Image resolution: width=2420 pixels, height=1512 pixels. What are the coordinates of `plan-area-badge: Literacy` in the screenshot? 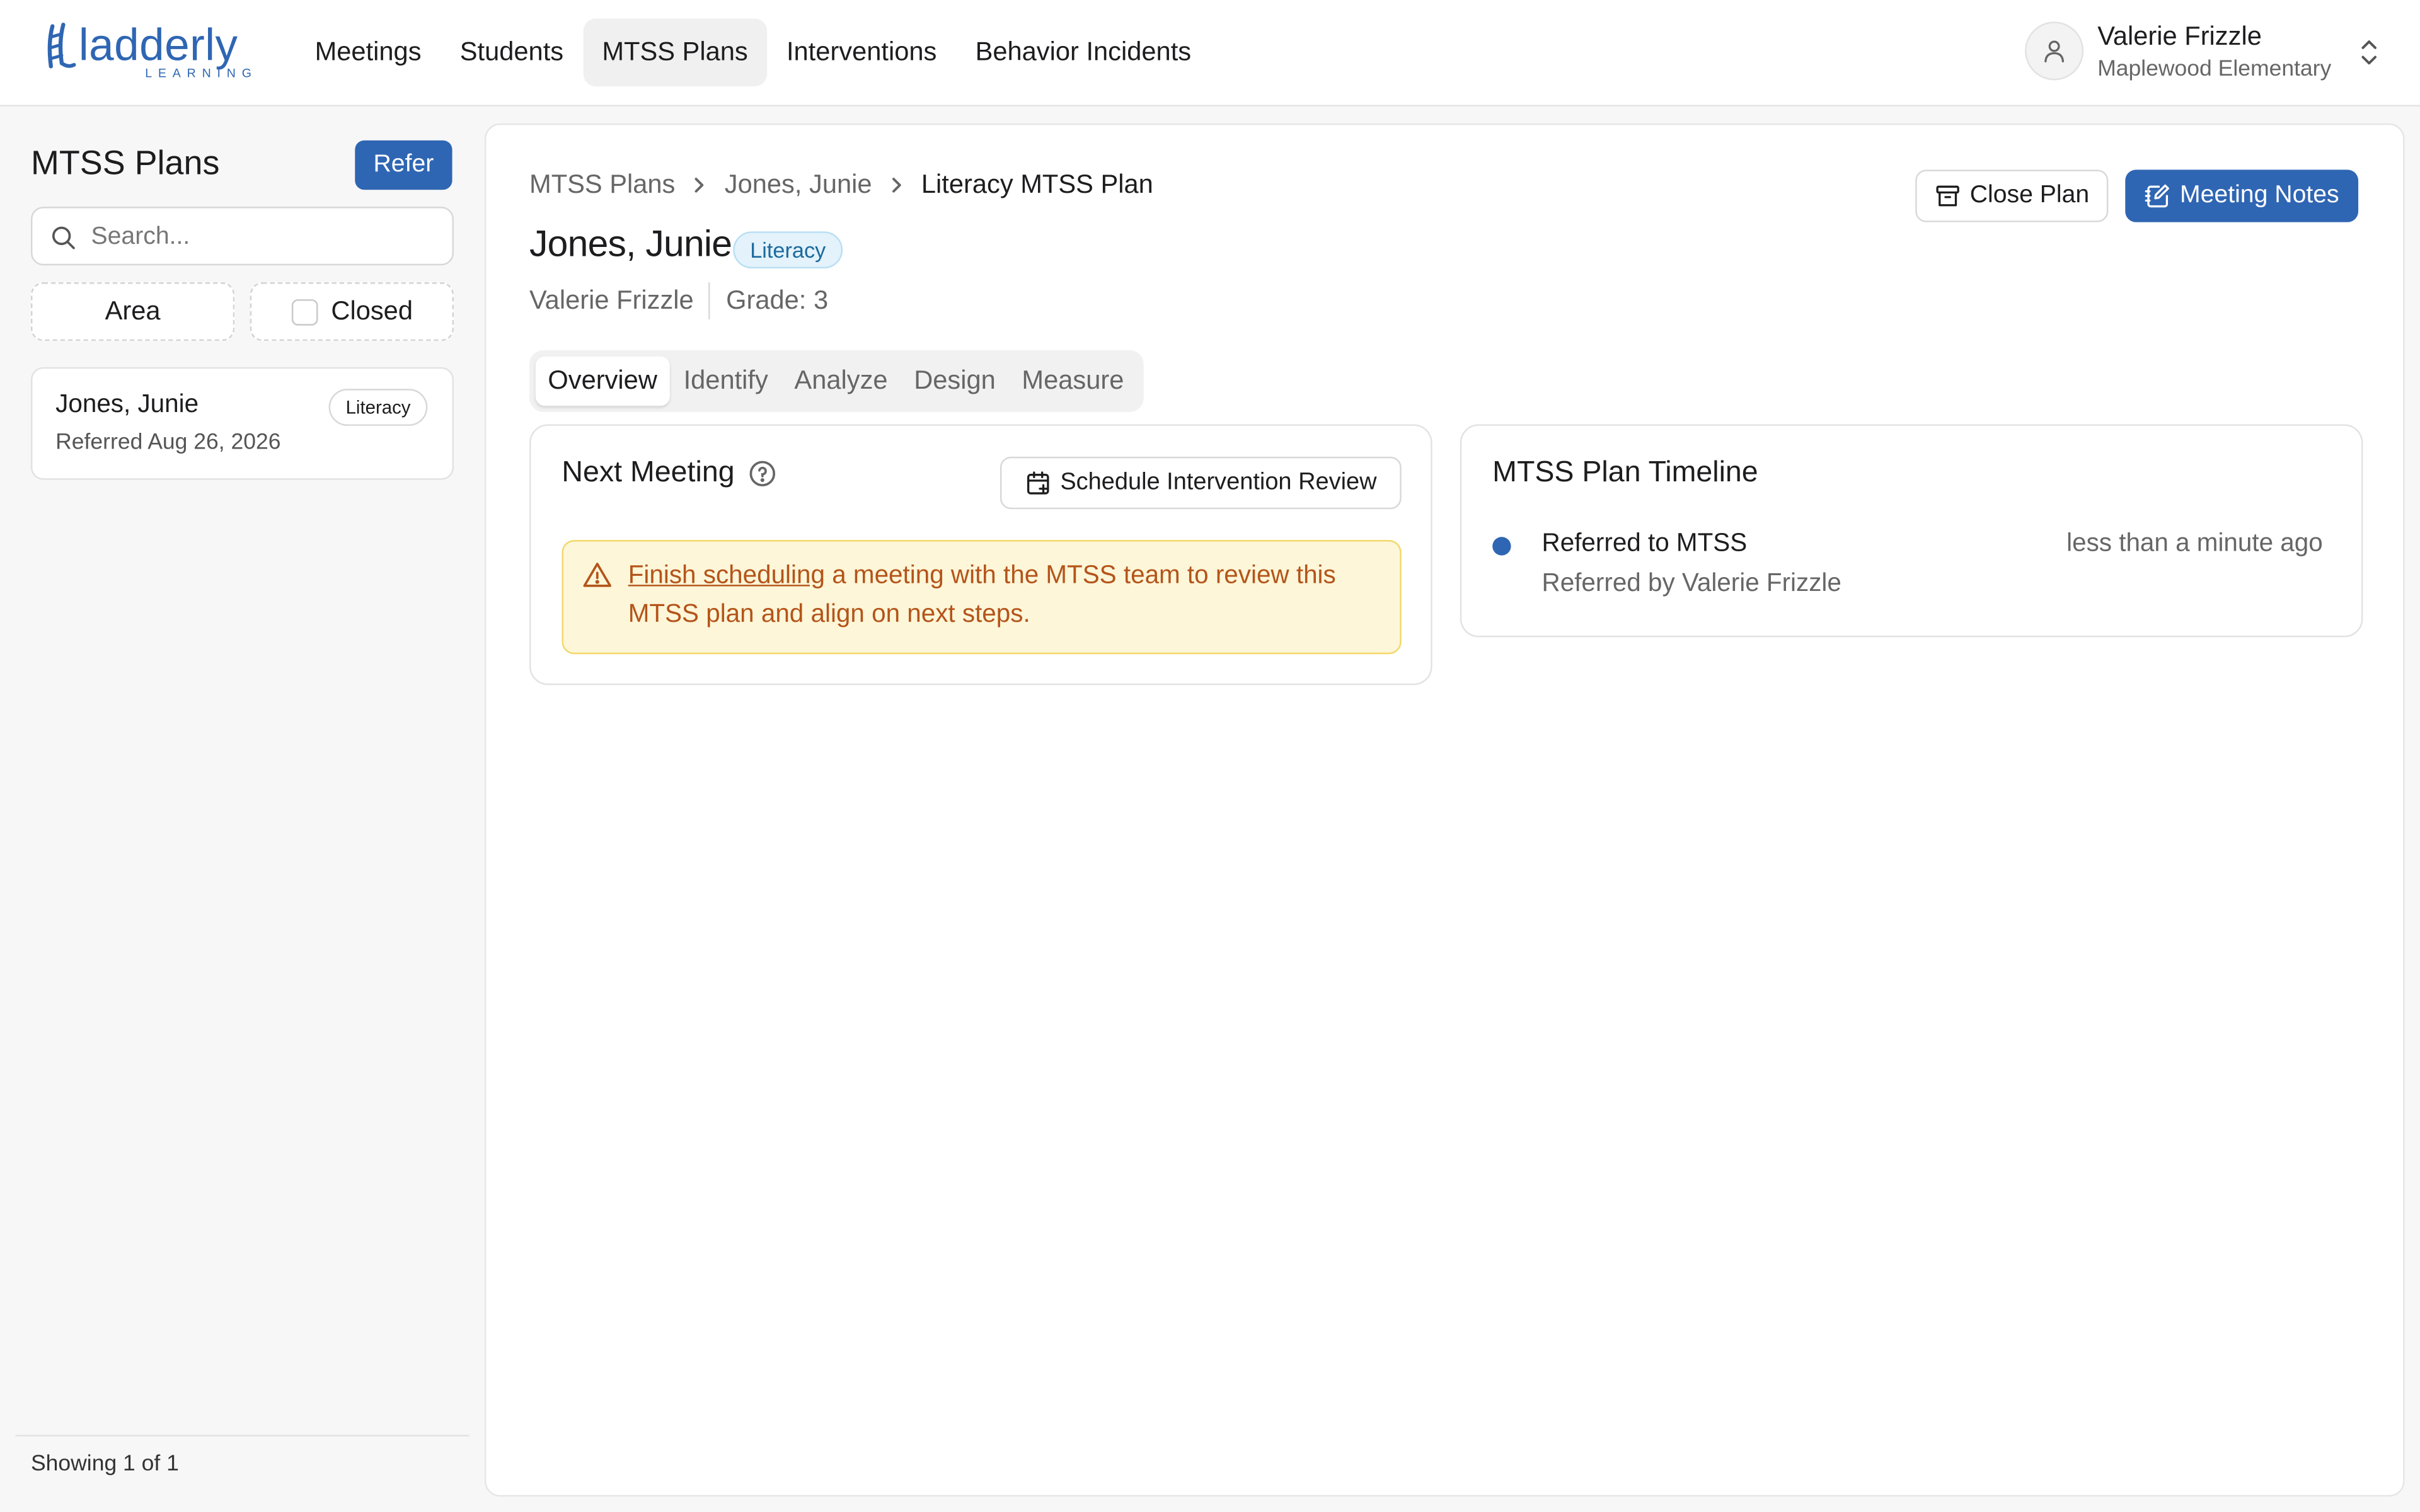 It's located at (378, 407).